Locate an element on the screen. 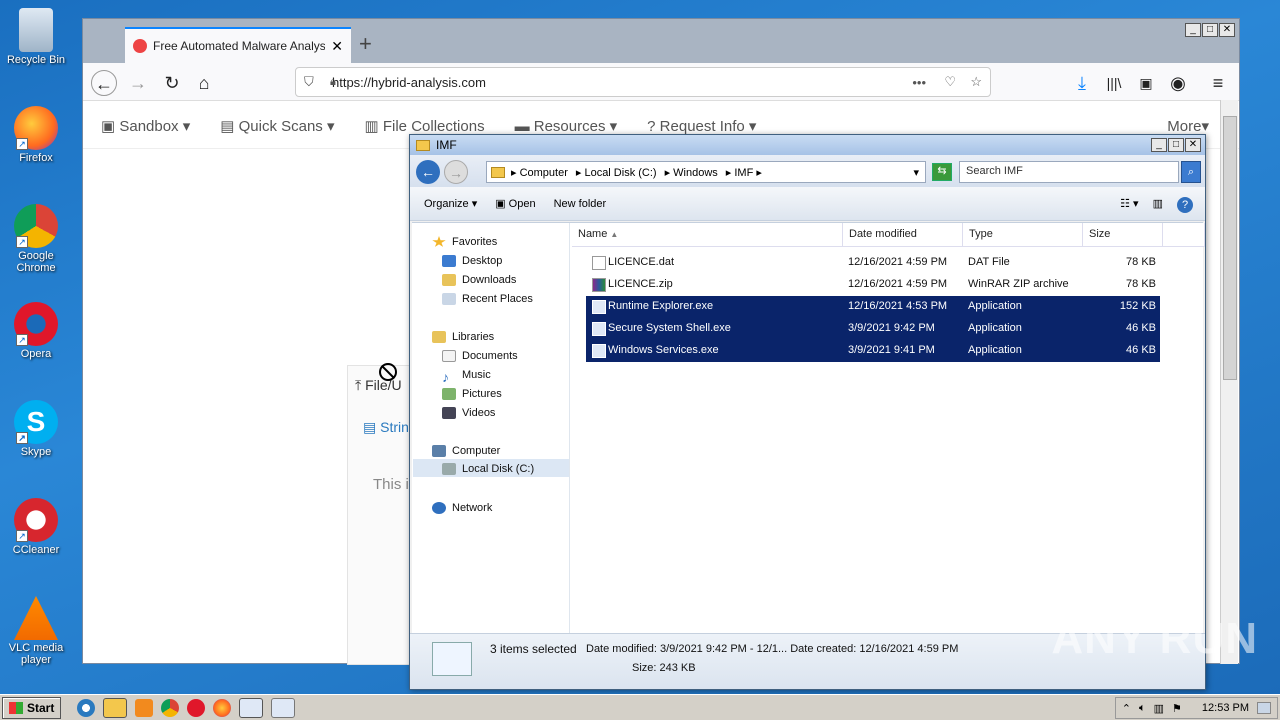 This screenshot has height=720, width=1280. column-header-size: Size is located at coordinates (1123, 235).